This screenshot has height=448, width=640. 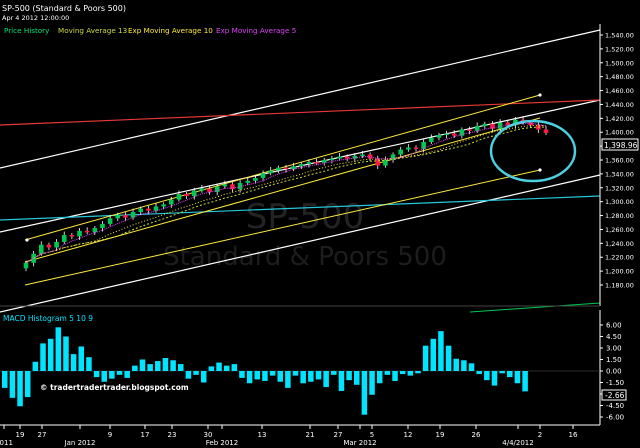 I want to click on x-tick-label: 16, so click(x=573, y=435).